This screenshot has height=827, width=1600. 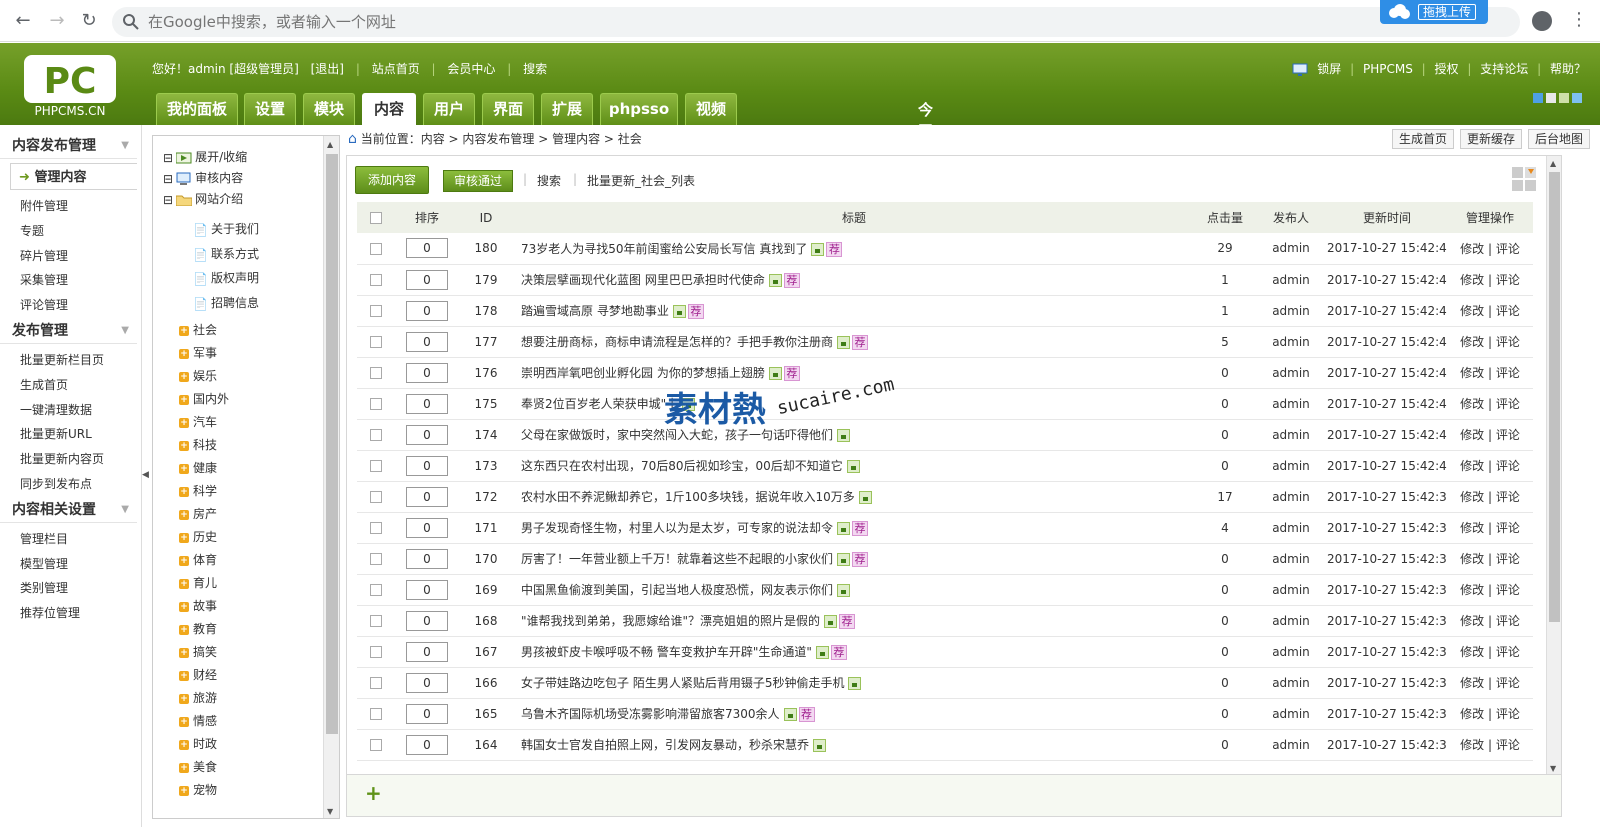 I want to click on row-title-link: 父母在家做饭时，家中突然闯入大蛇，孩子一句话吓得他们, so click(x=677, y=435).